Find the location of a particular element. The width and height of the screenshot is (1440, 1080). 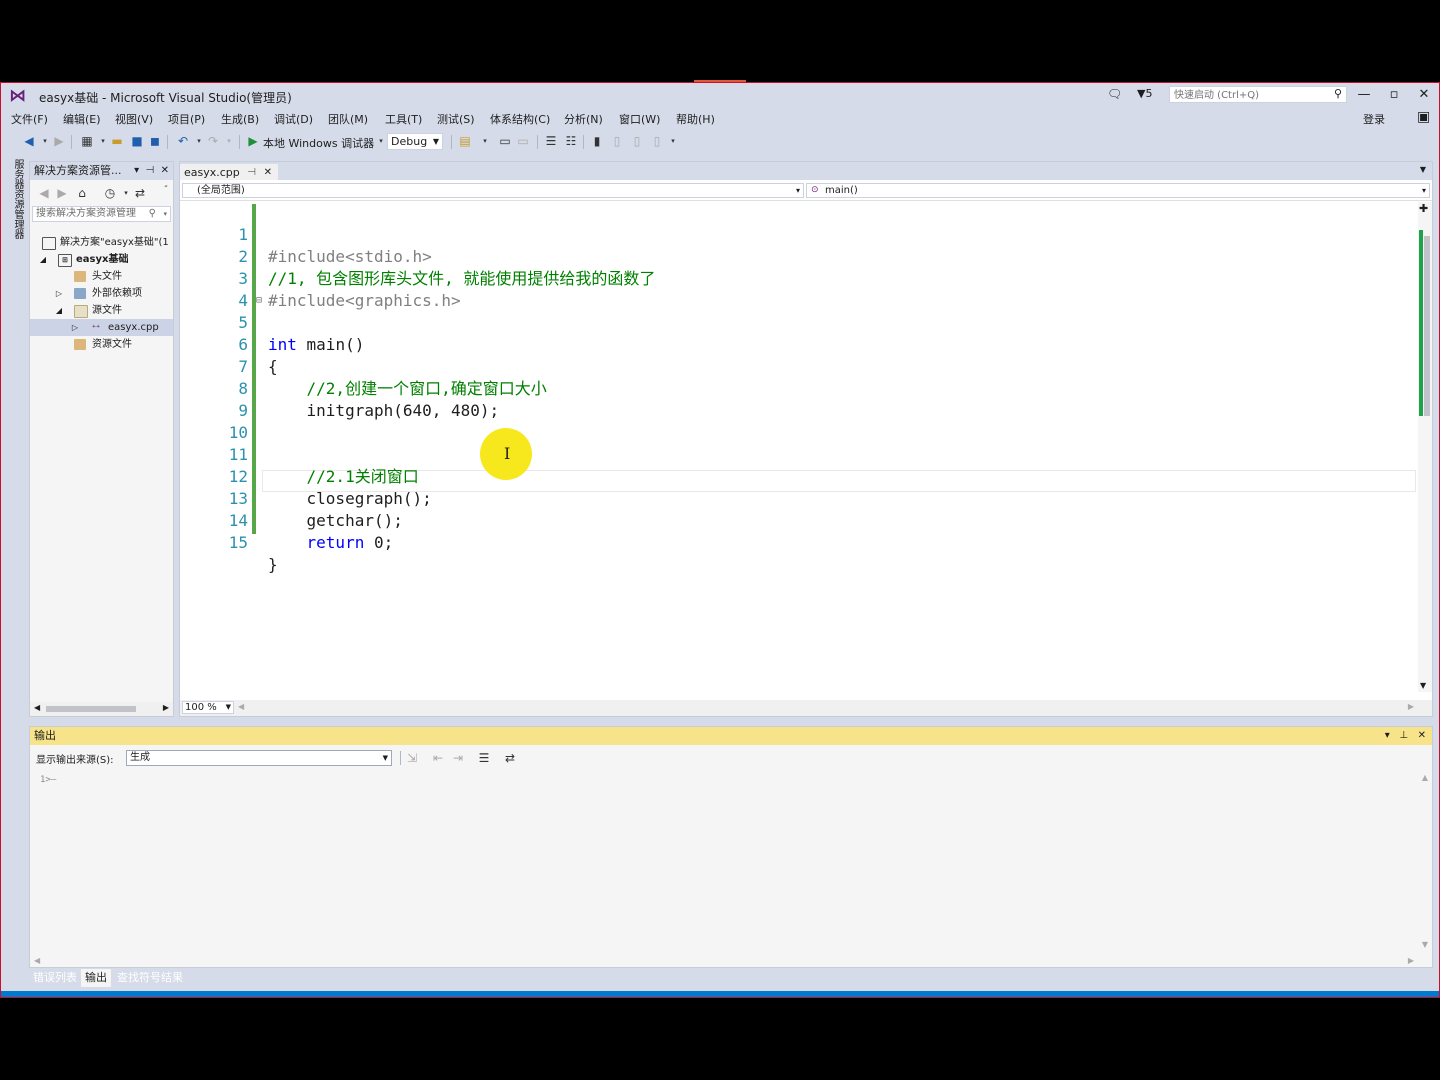

tree-item-project: ◢ ⊞ easyx基础 is located at coordinates (101, 259).